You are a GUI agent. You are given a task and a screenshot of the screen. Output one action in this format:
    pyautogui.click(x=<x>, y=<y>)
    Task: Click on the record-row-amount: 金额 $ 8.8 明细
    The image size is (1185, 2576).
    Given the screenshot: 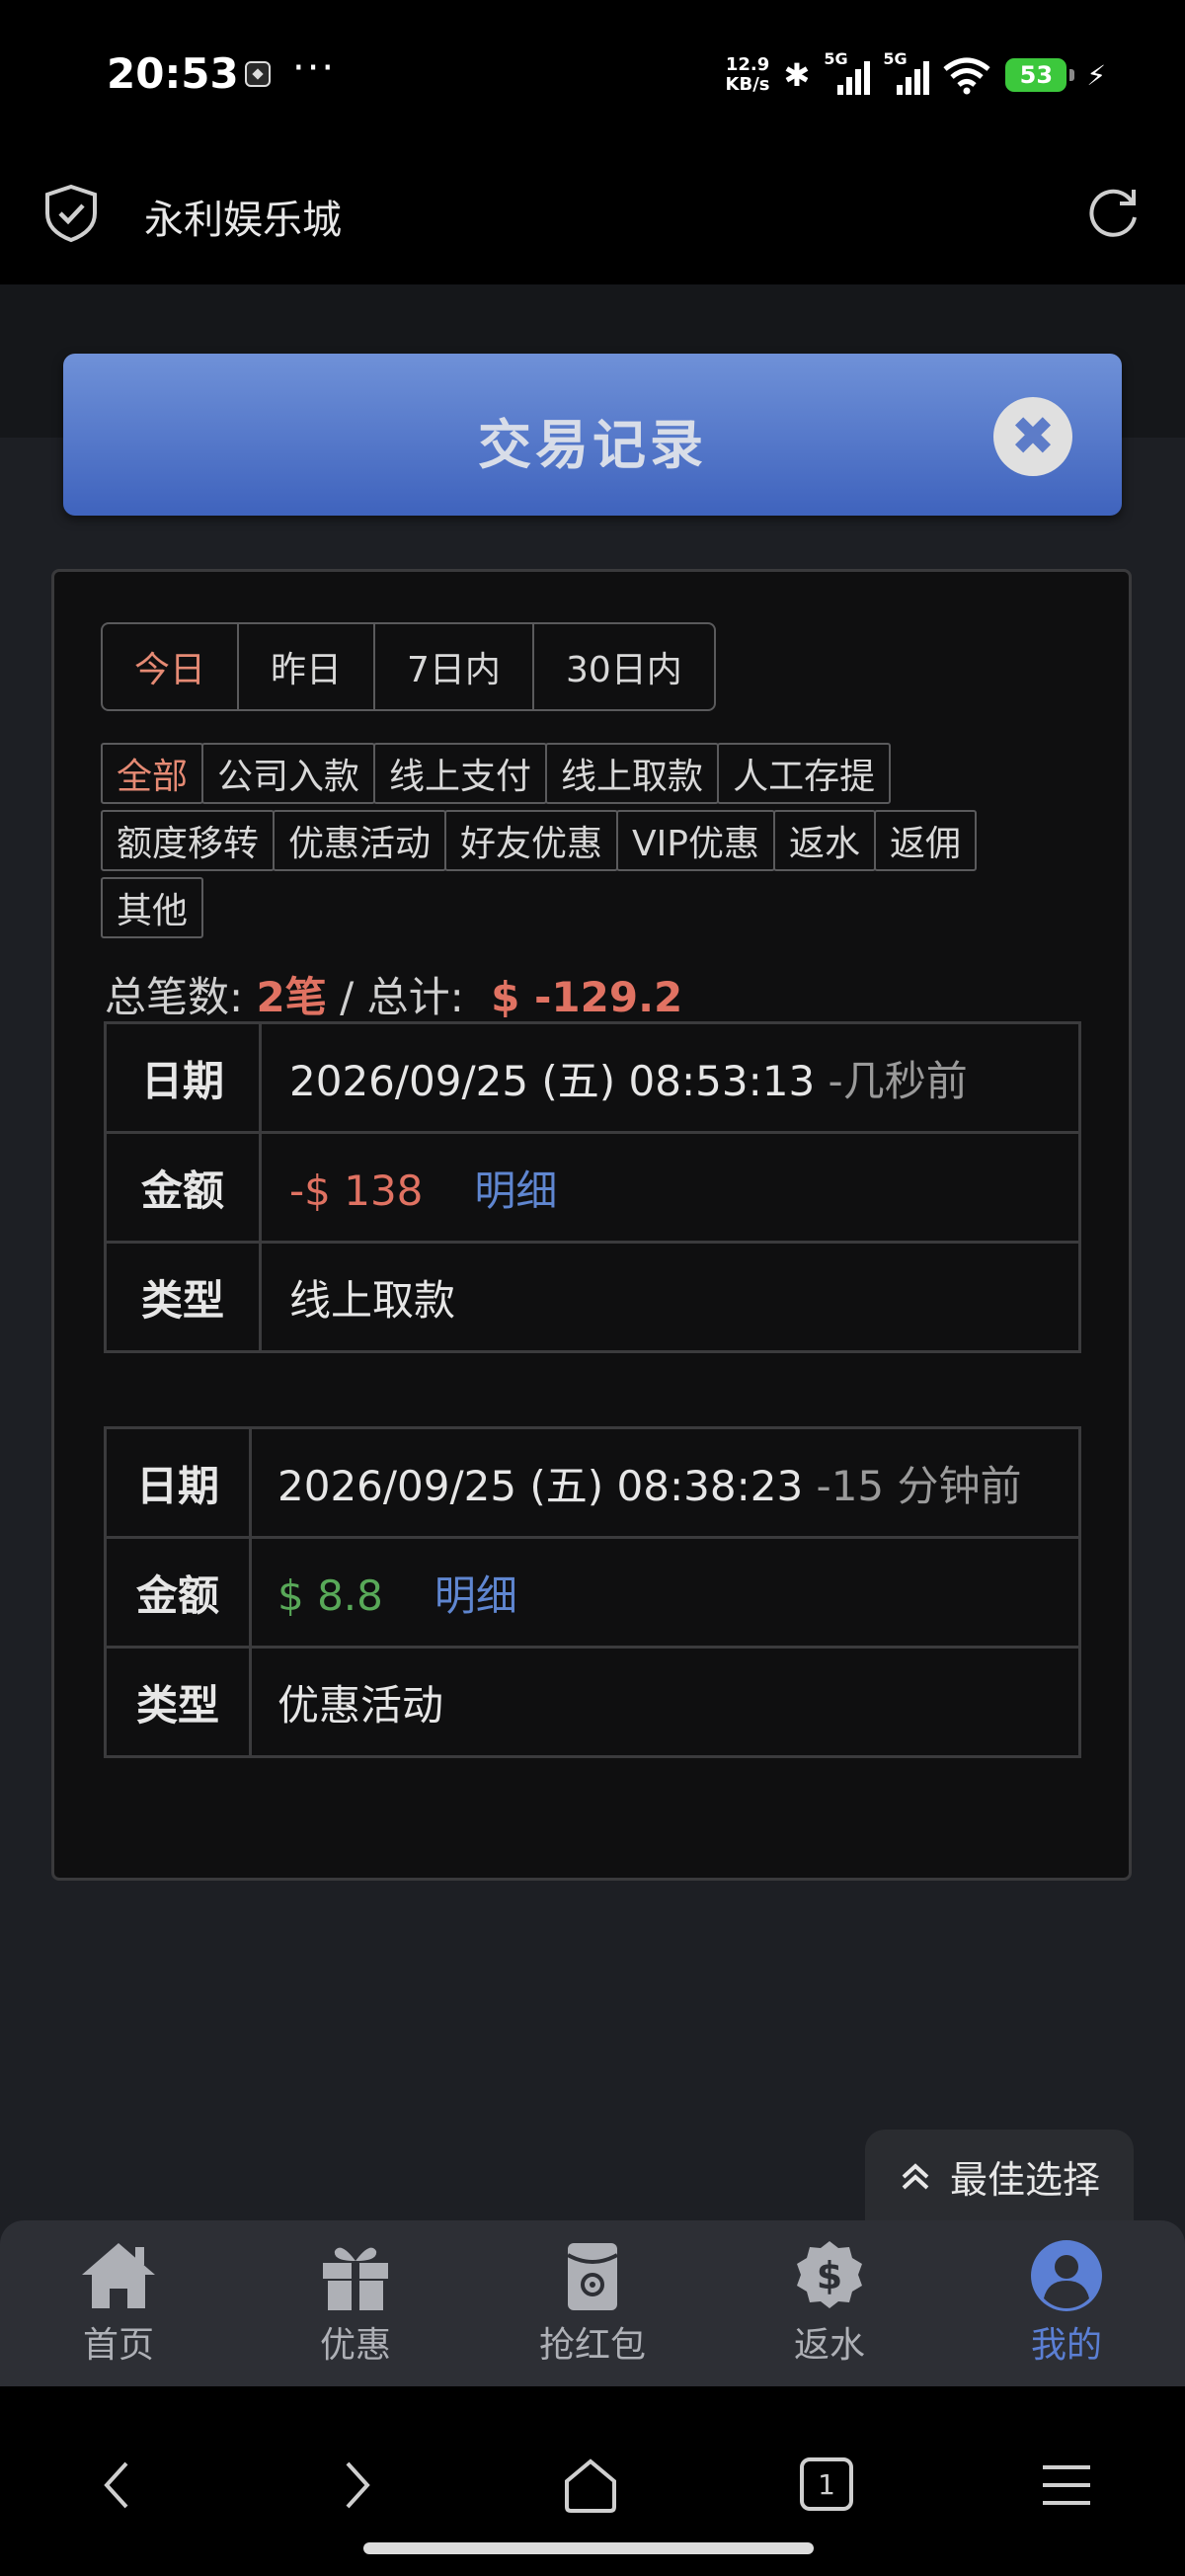 What is the action you would take?
    pyautogui.click(x=592, y=1592)
    